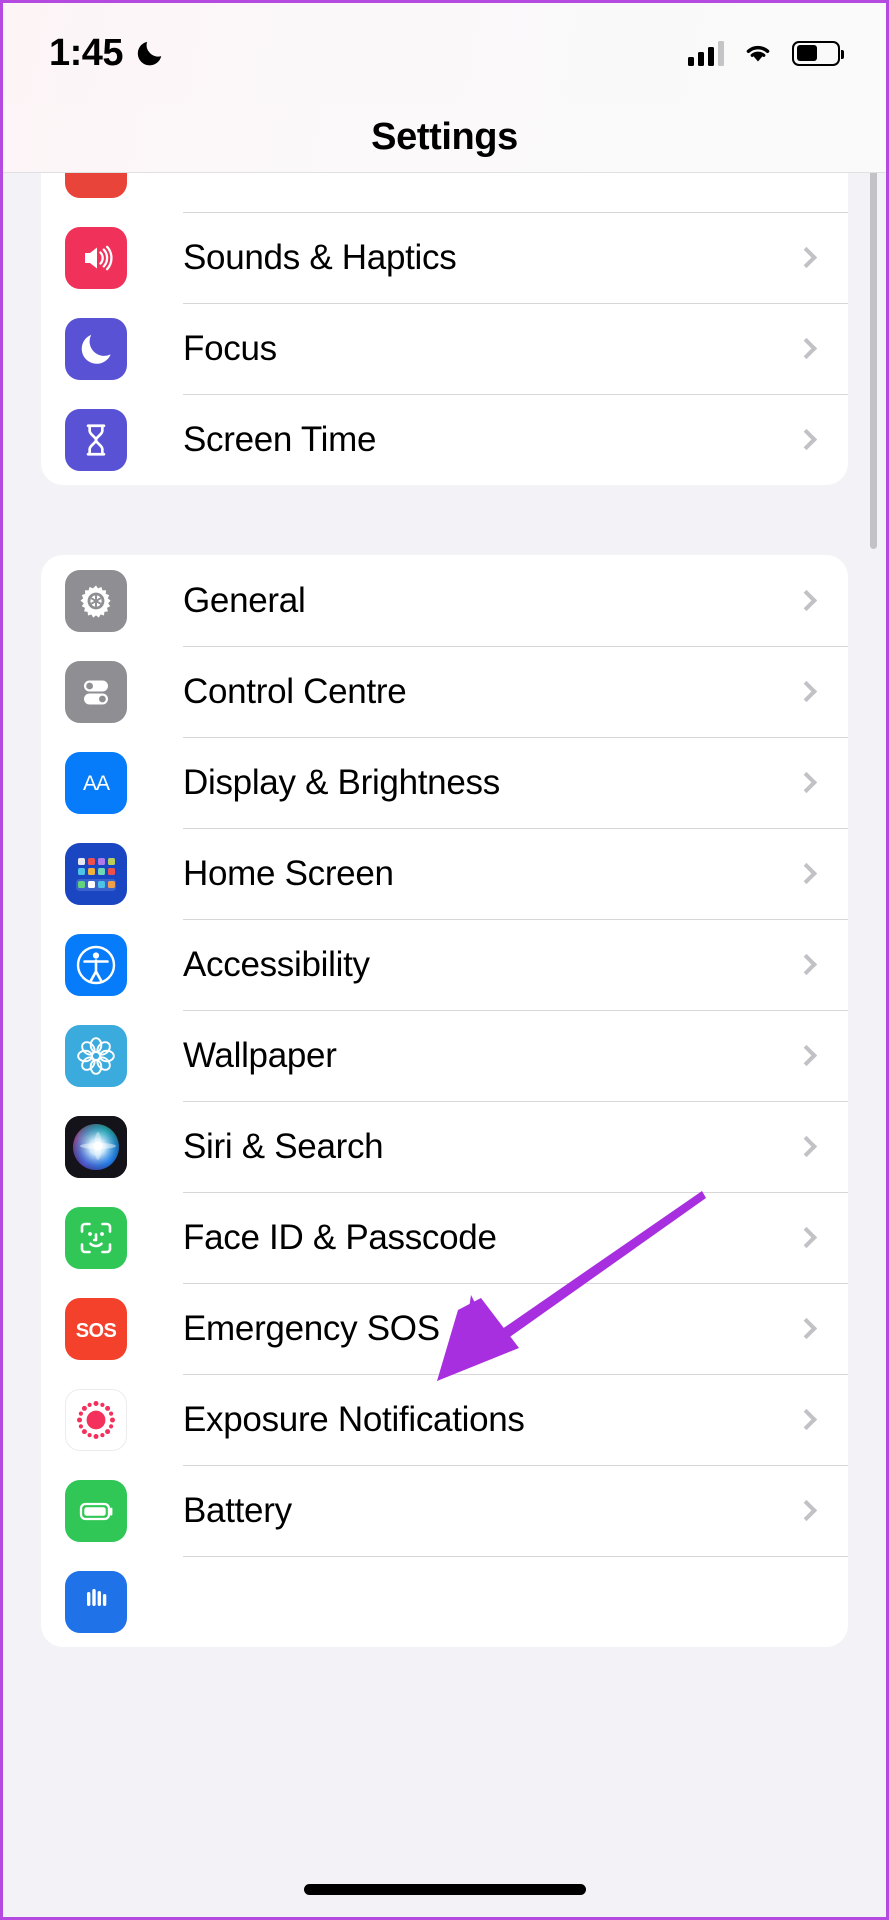  What do you see at coordinates (444, 53) in the screenshot?
I see `status-bar: 1:45` at bounding box center [444, 53].